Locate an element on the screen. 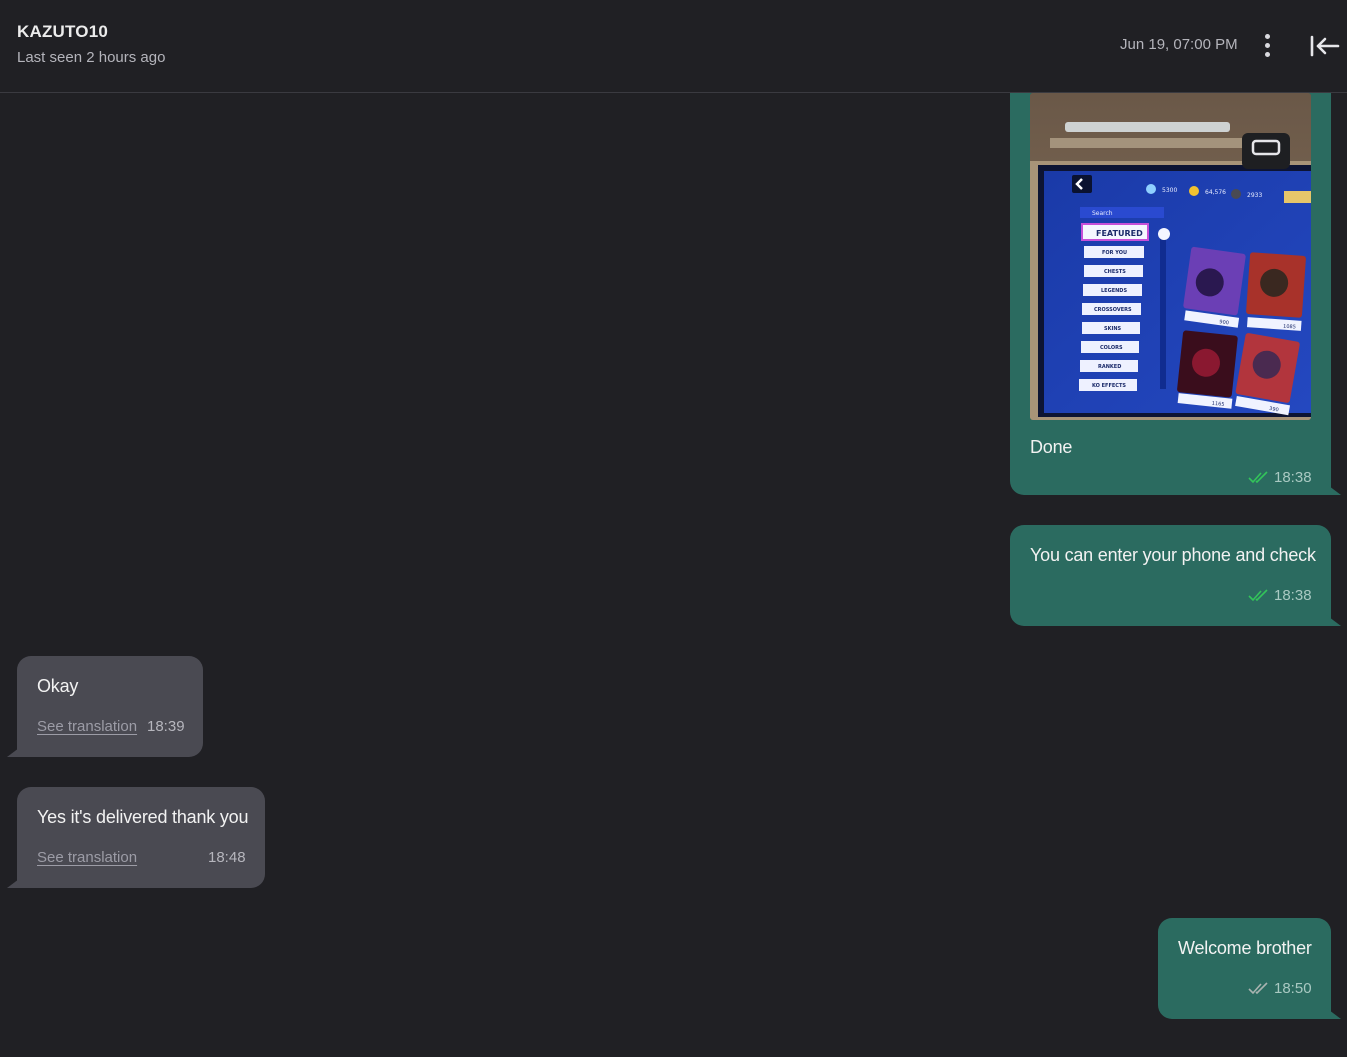 This screenshot has width=1347, height=1057. message-text: Yes it's delivered thank you is located at coordinates (143, 817).